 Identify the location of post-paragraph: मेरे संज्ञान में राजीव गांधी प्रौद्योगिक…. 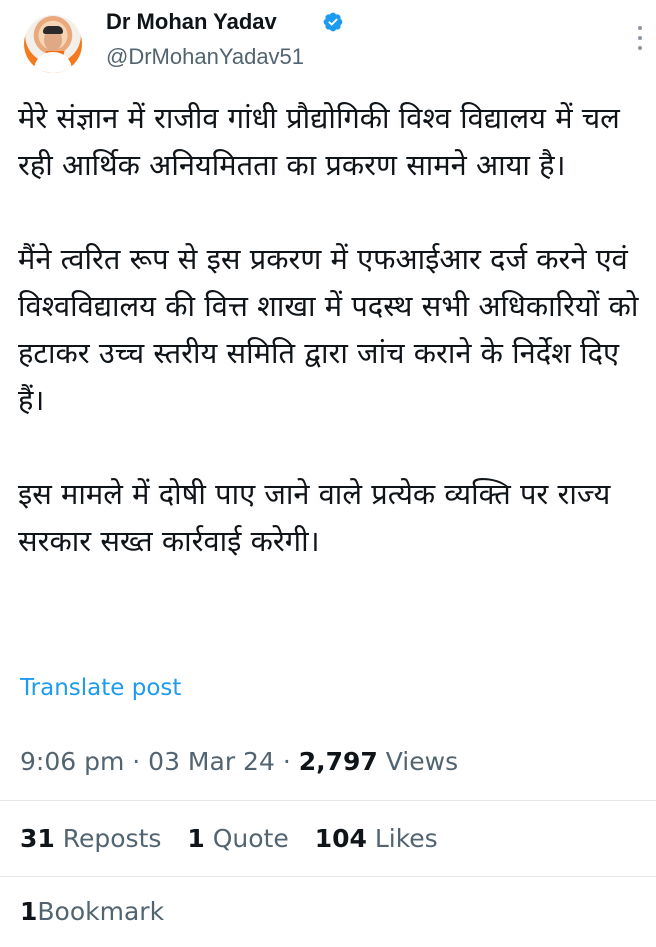
(324, 141).